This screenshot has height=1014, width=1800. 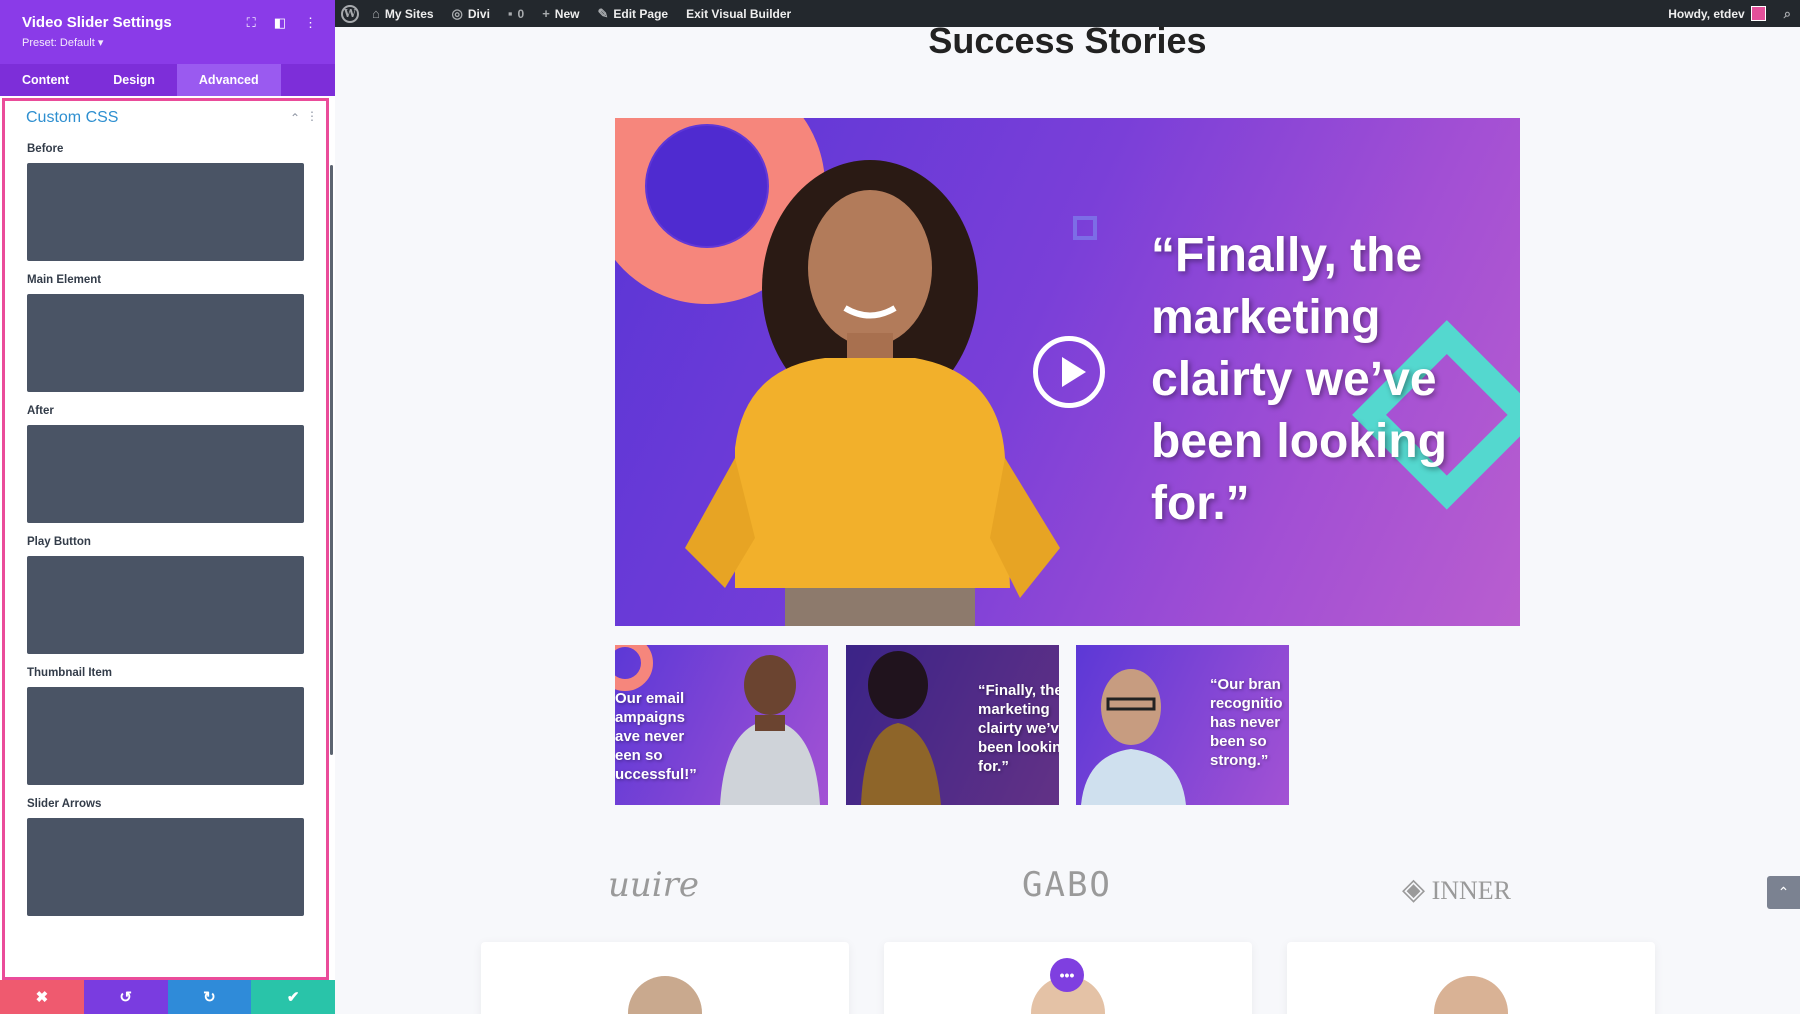 I want to click on my-sites-icon: ⌂, so click(x=376, y=13).